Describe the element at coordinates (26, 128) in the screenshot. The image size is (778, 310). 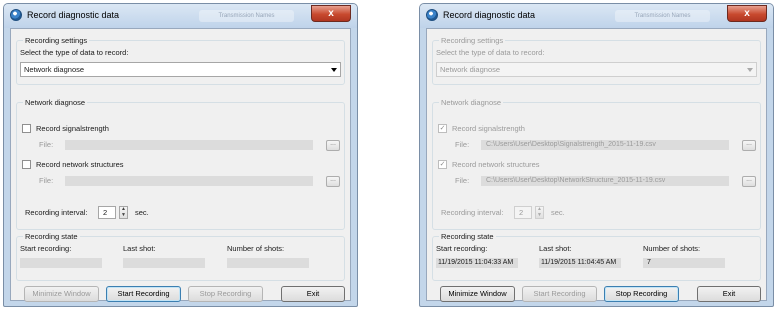
I see `signalstrength-checkbox` at that location.